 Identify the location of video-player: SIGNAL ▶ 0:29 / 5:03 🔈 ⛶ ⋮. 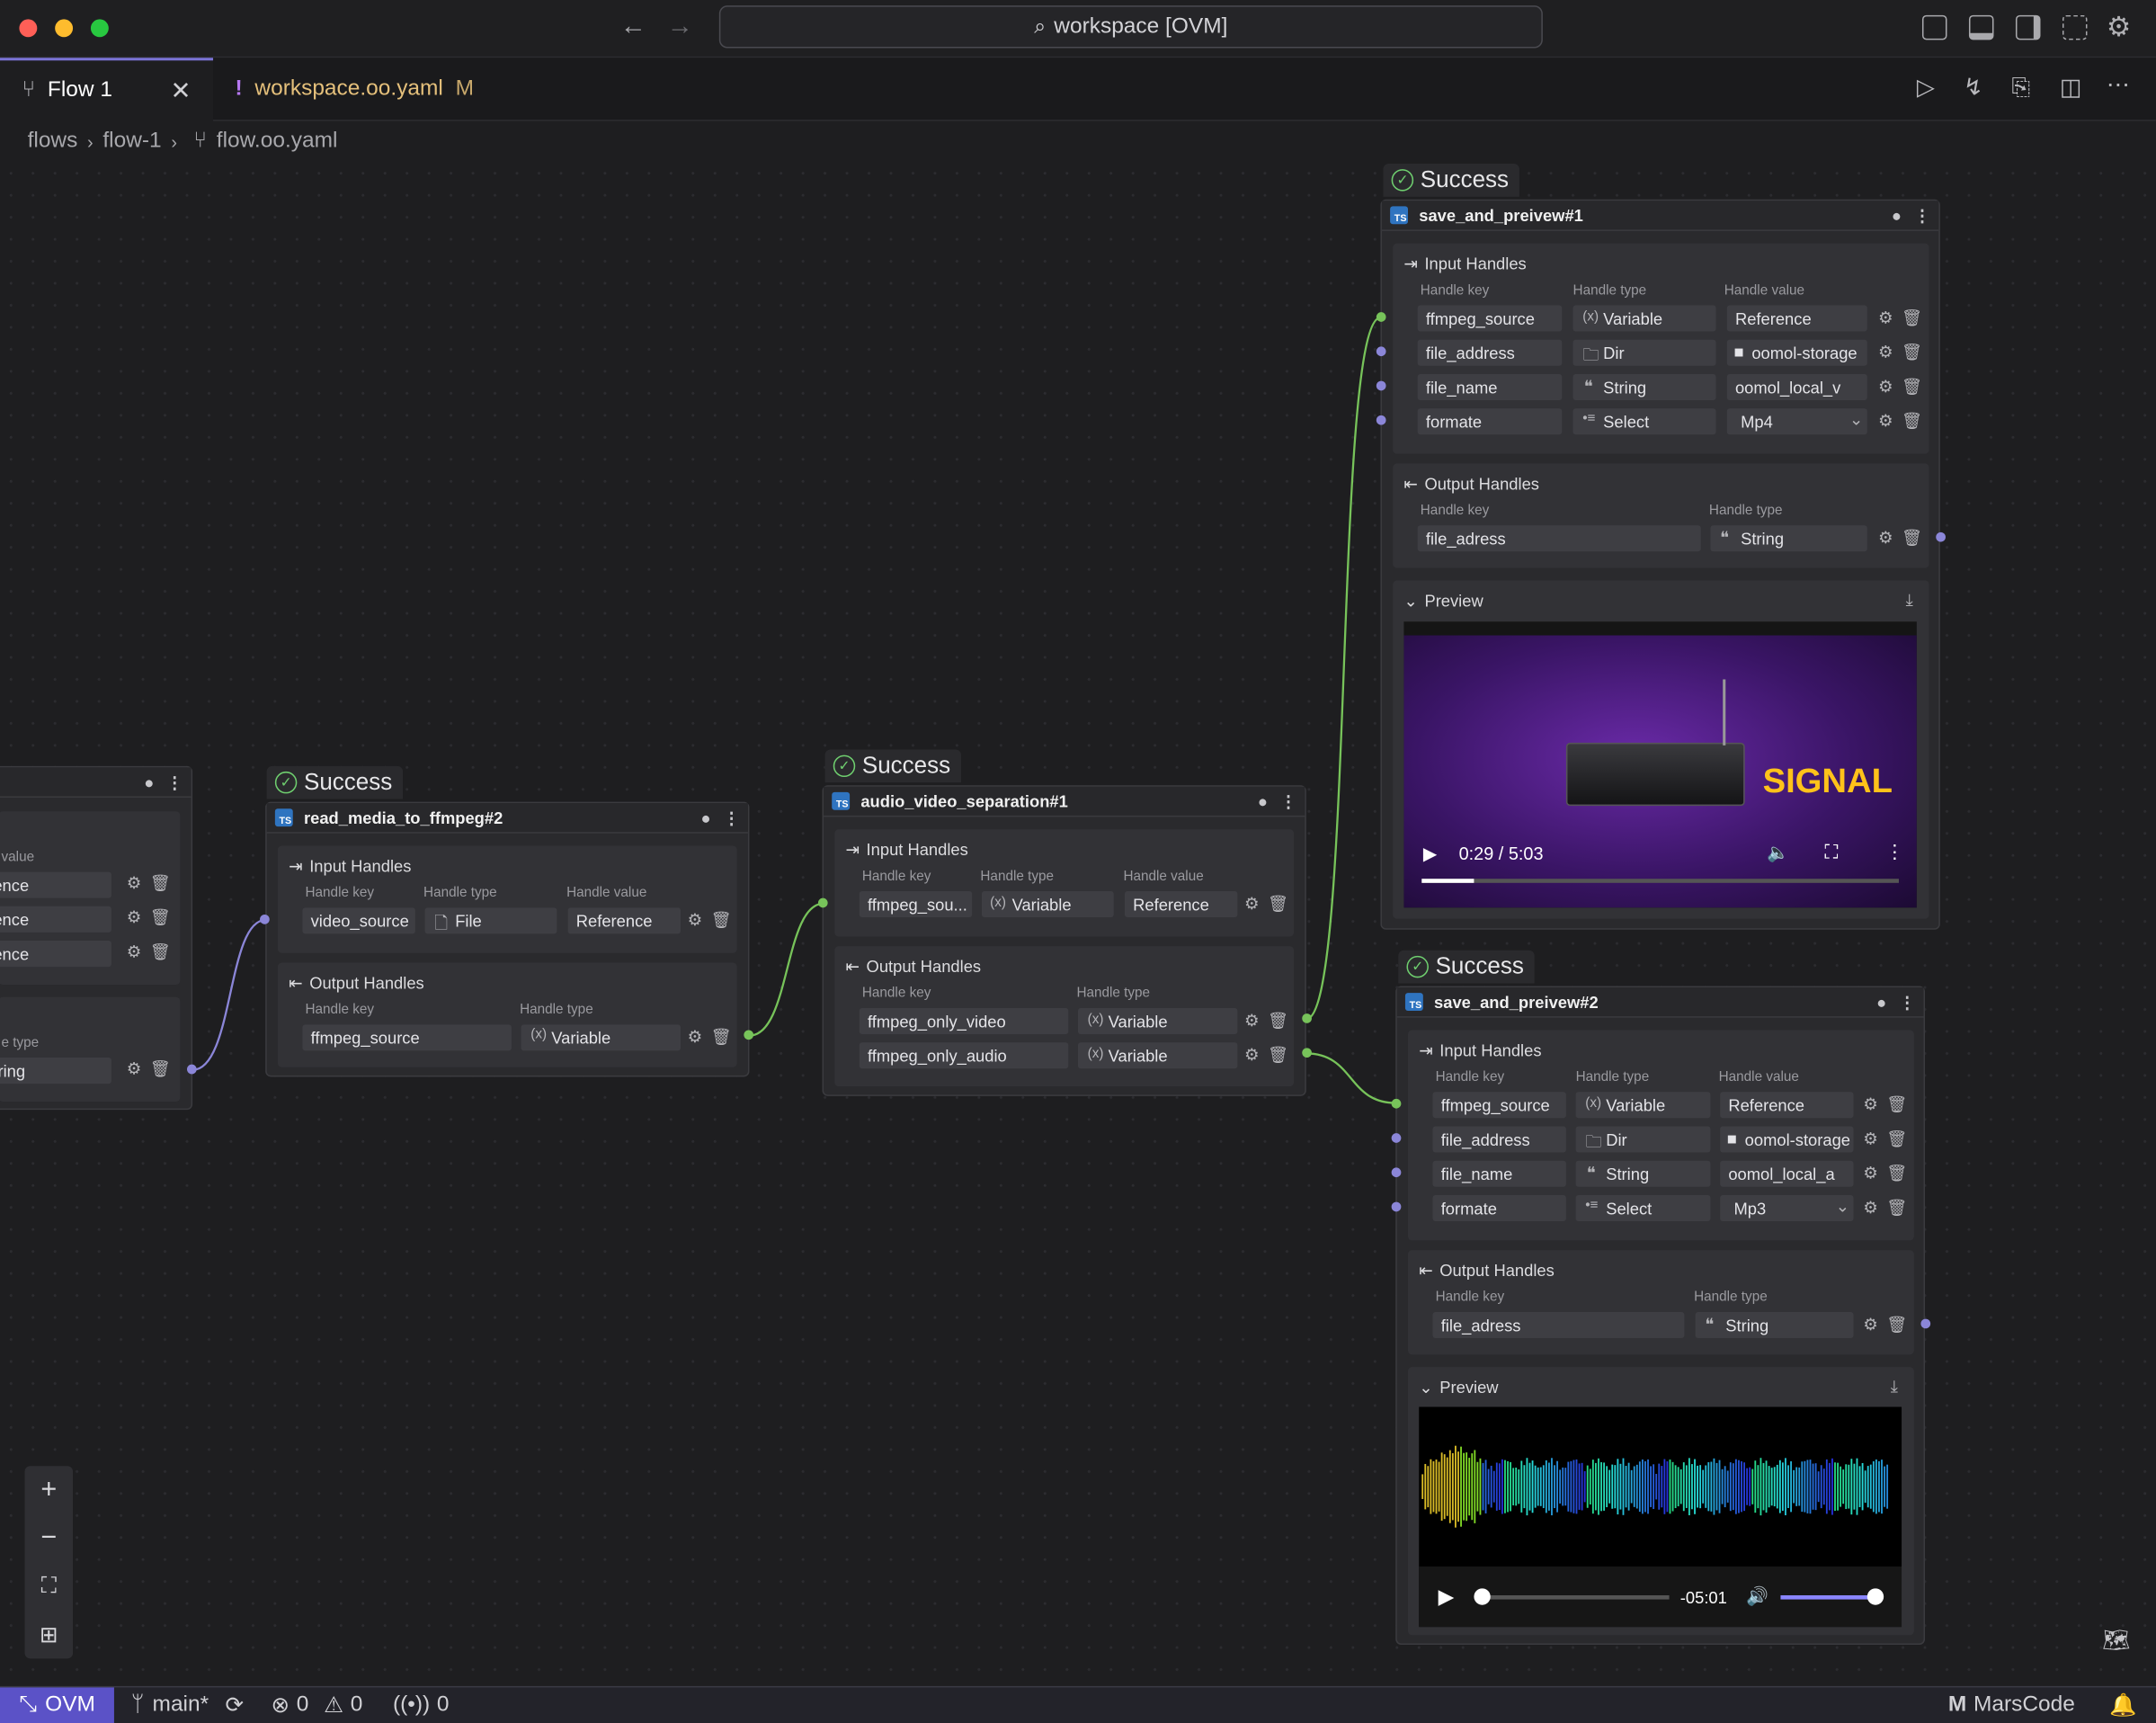
(1660, 764).